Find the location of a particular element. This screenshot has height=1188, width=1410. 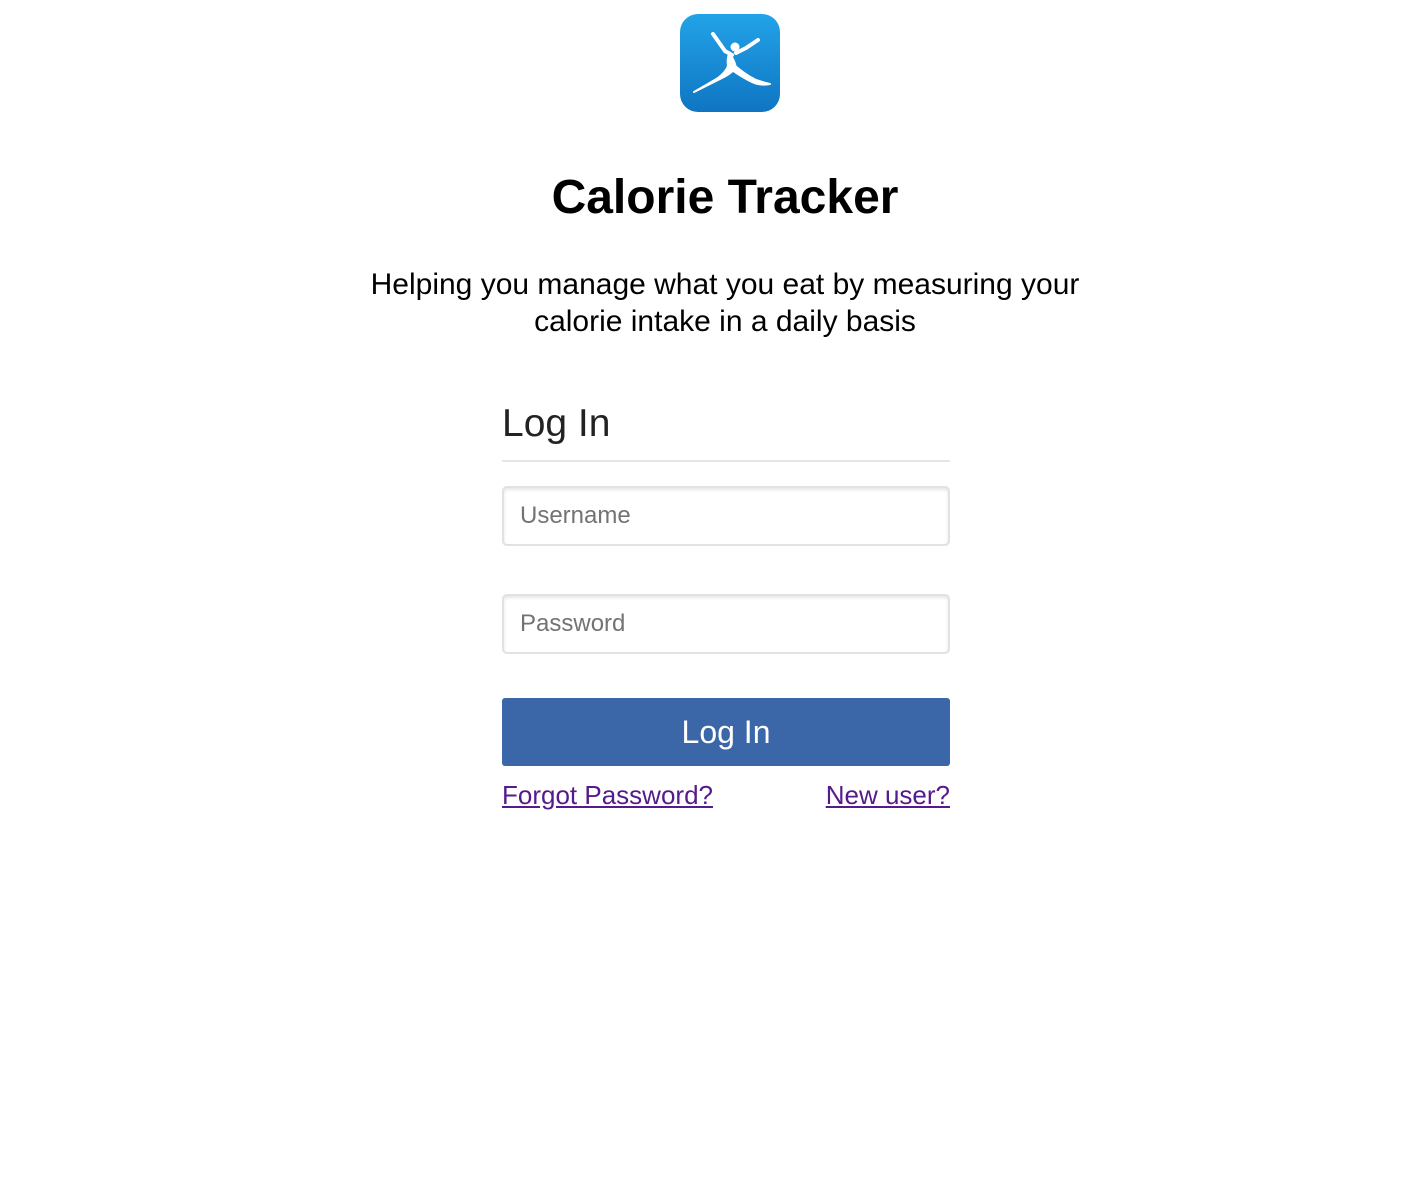

app-title: Calorie Tracker is located at coordinates (725, 197).